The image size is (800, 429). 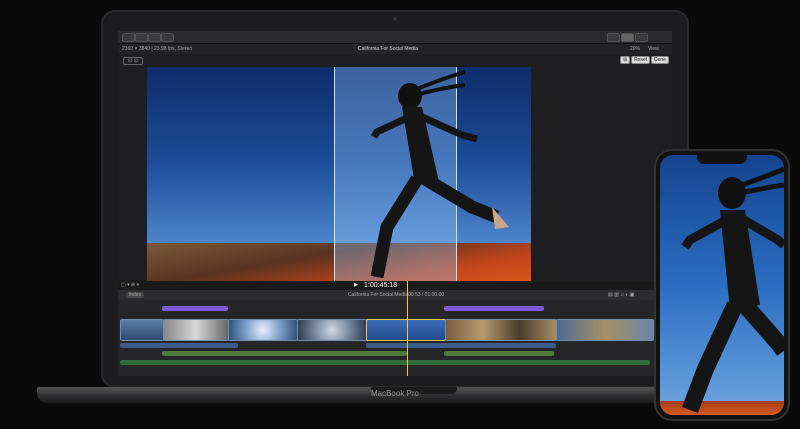 I want to click on inspector-toggle-icon, so click(x=641, y=37).